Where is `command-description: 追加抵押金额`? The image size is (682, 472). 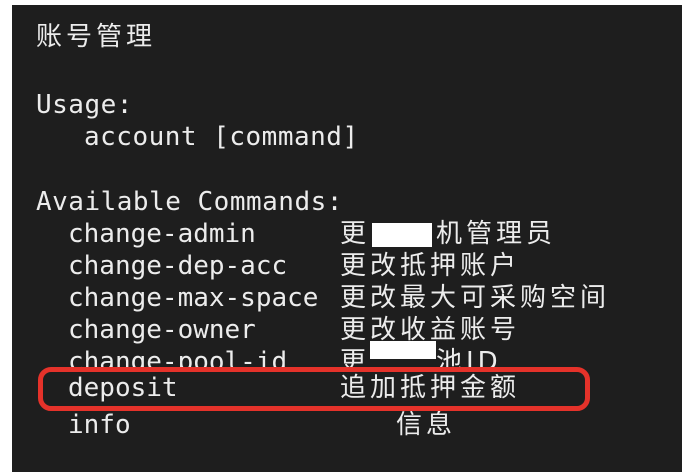
command-description: 追加抵押金额 is located at coordinates (430, 388).